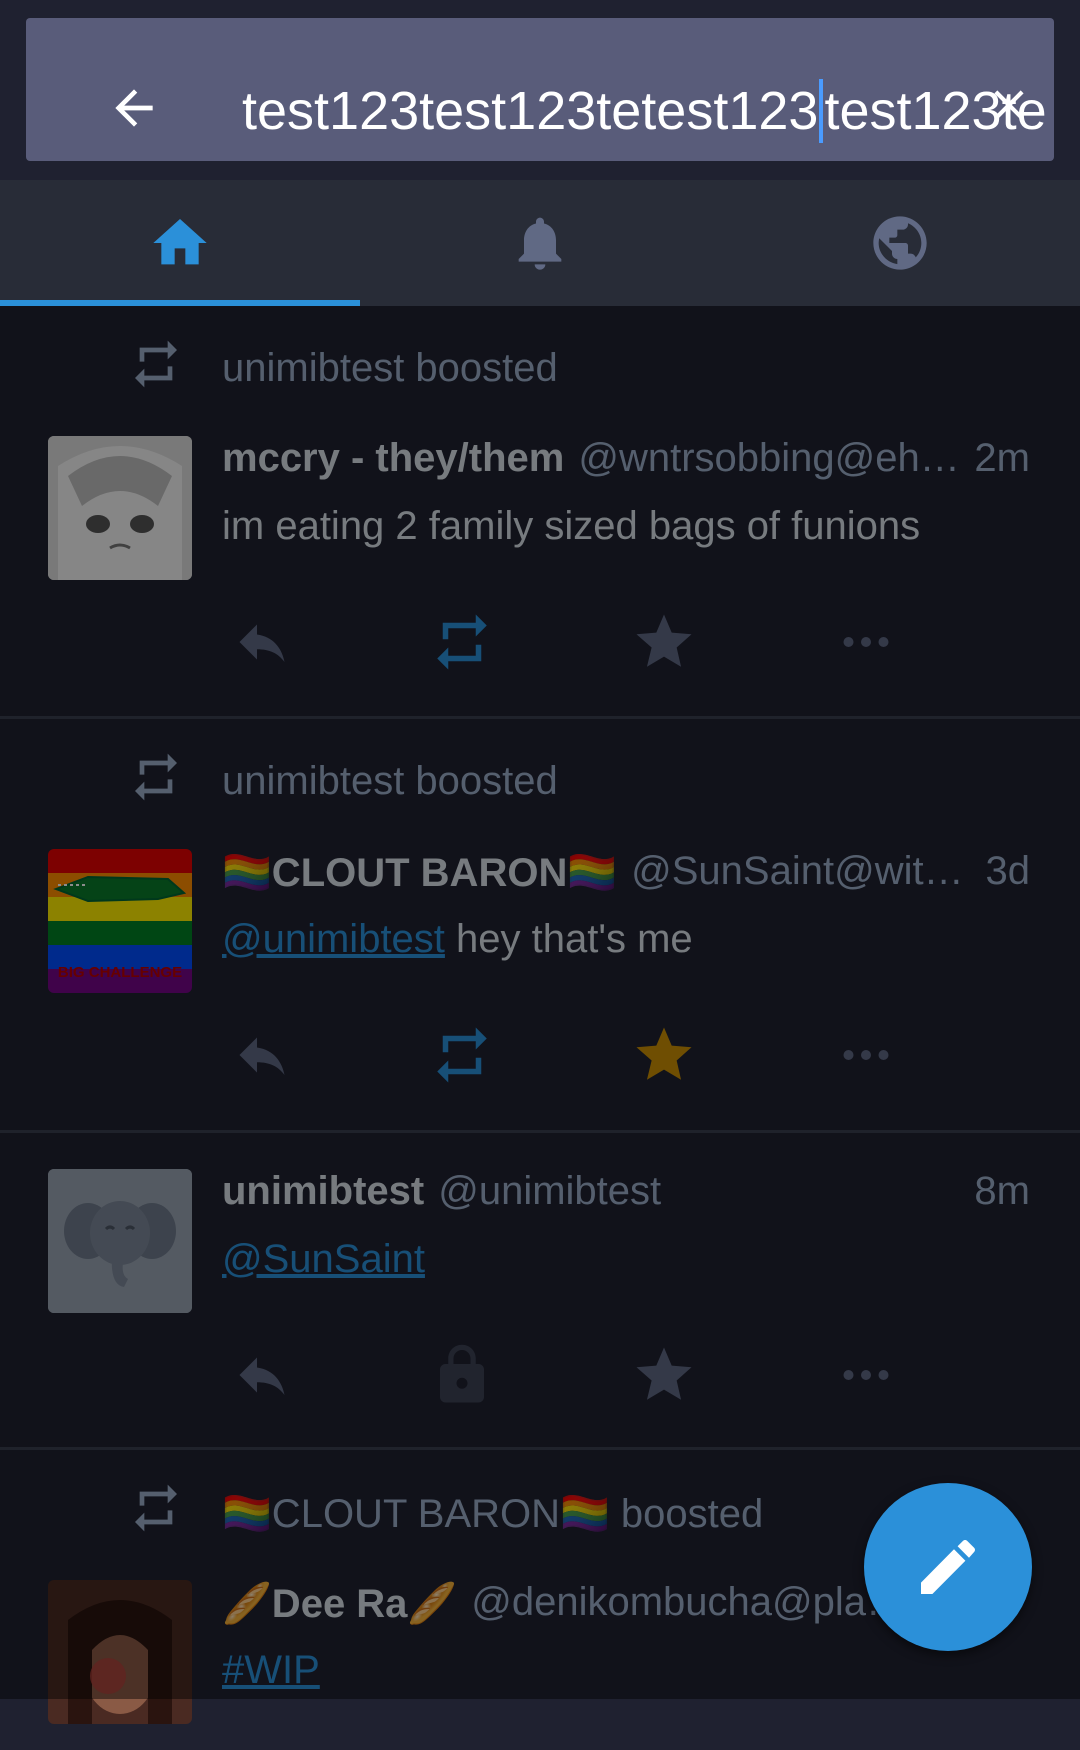 The image size is (1080, 1750). I want to click on bell-icon, so click(540, 243).